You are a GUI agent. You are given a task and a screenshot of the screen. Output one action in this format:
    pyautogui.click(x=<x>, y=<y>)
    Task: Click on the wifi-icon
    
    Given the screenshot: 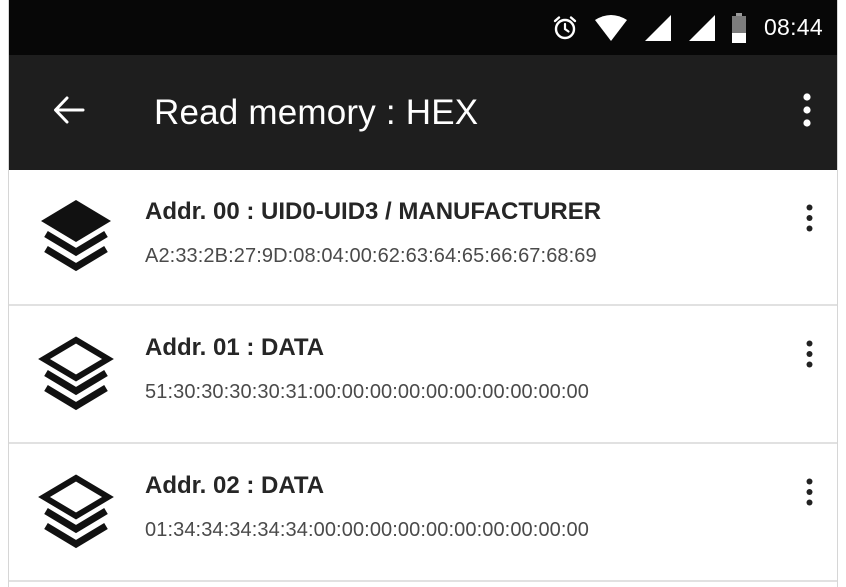 What is the action you would take?
    pyautogui.click(x=611, y=28)
    